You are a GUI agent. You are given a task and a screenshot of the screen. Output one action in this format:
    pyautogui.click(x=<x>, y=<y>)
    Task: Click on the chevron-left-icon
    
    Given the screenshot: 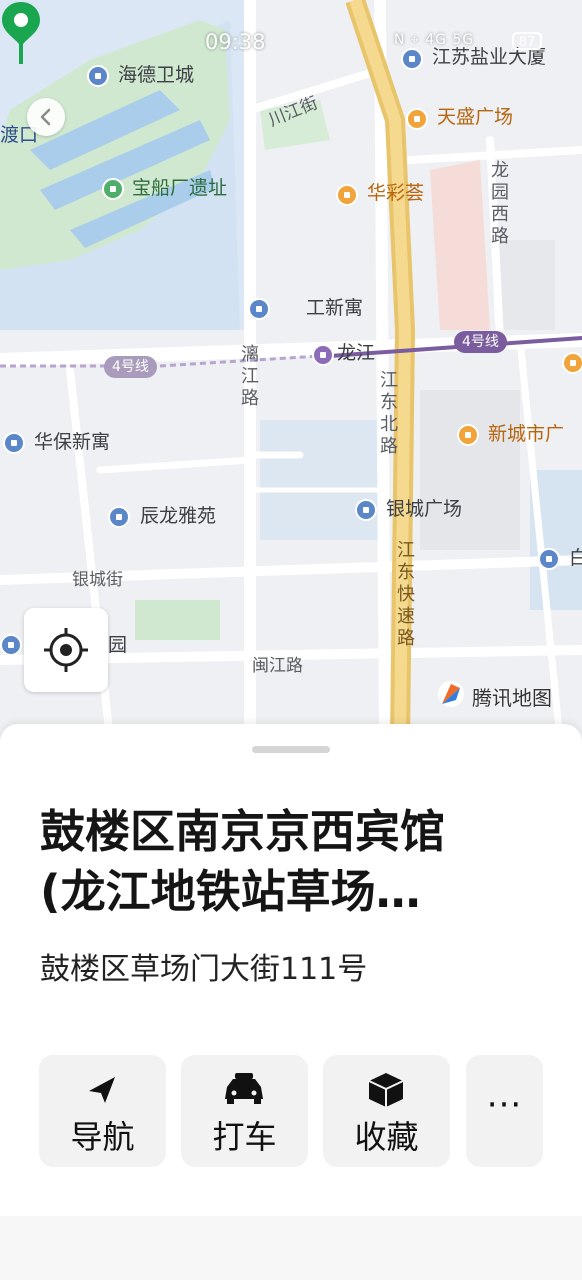 What is the action you would take?
    pyautogui.click(x=45, y=117)
    